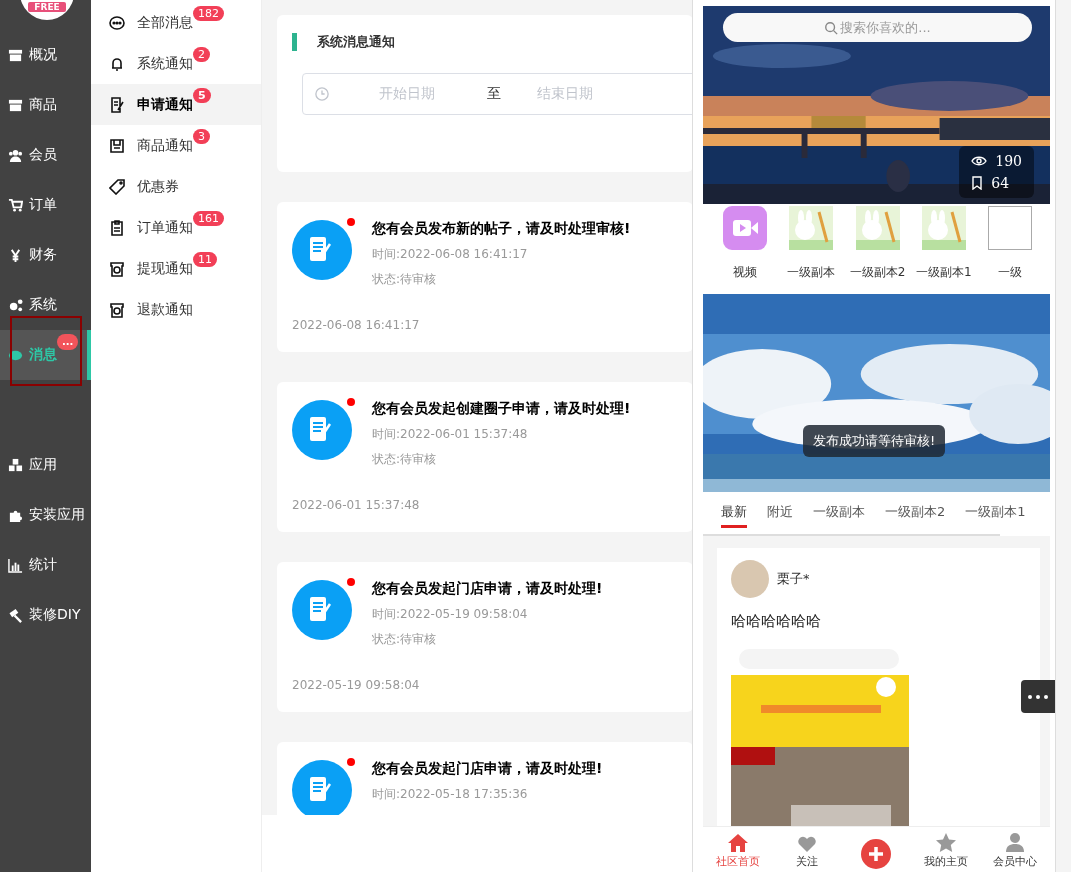 Image resolution: width=1071 pixels, height=872 pixels. Describe the element at coordinates (45, 105) in the screenshot. I see `sidebar-item: 商品` at that location.